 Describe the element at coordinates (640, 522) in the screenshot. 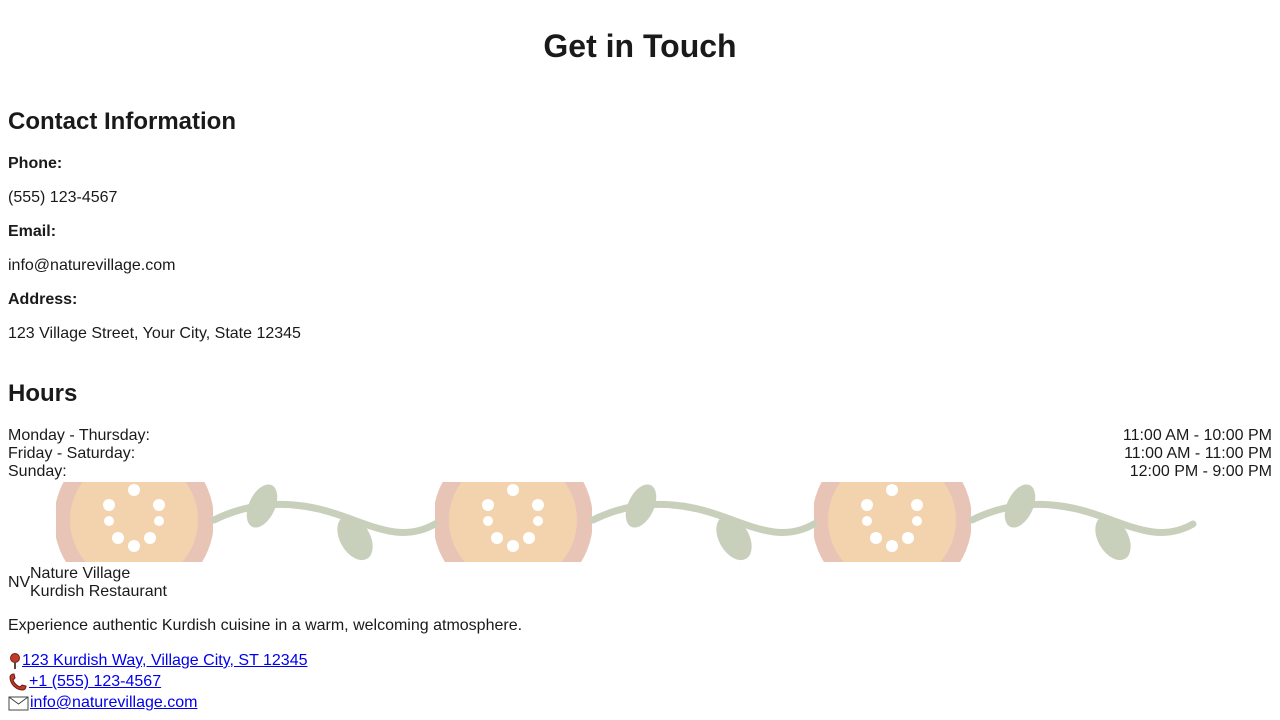

I see `decorative-bread-vine-divider` at that location.